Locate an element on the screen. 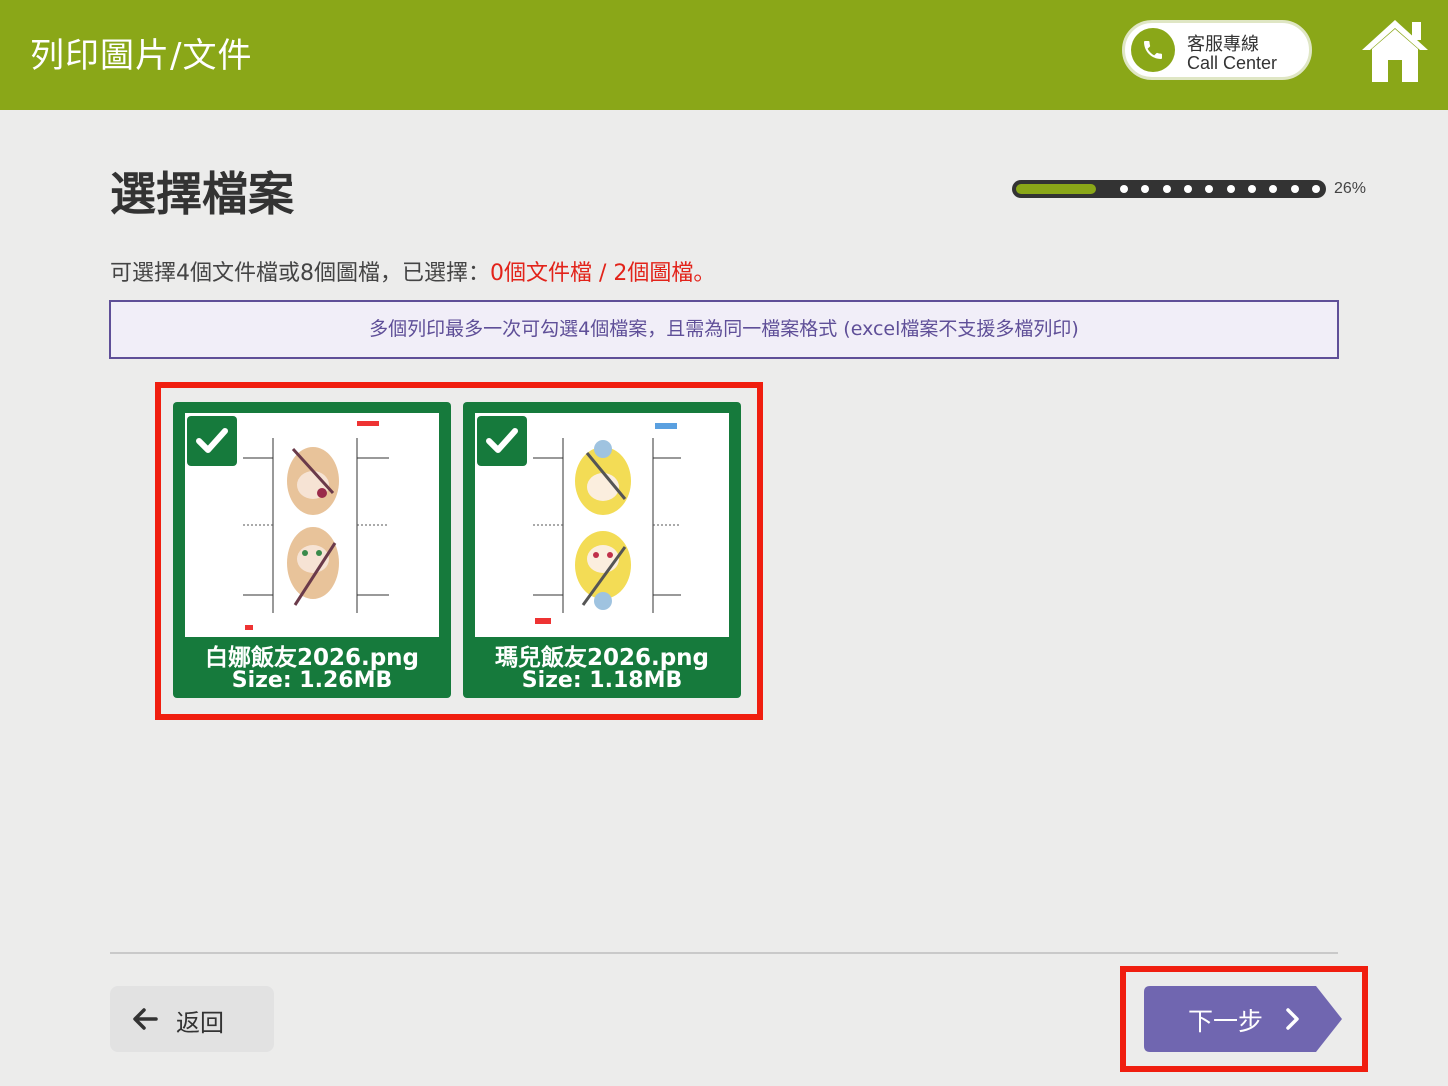 The height and width of the screenshot is (1086, 1448). progress-bar is located at coordinates (1169, 189).